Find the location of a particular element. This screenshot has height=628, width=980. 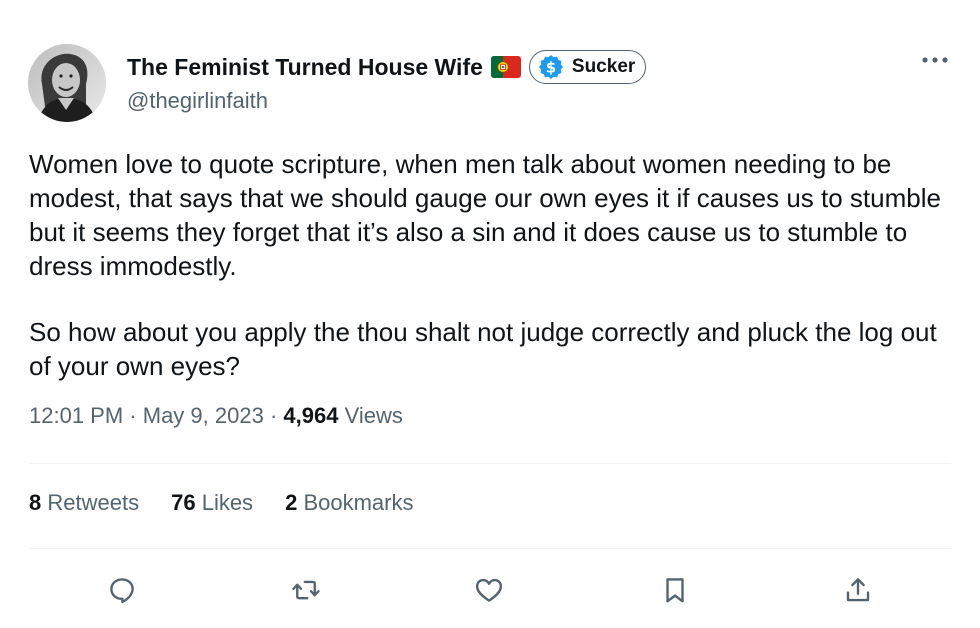

tweet-date: May 9, 2023 is located at coordinates (203, 415).